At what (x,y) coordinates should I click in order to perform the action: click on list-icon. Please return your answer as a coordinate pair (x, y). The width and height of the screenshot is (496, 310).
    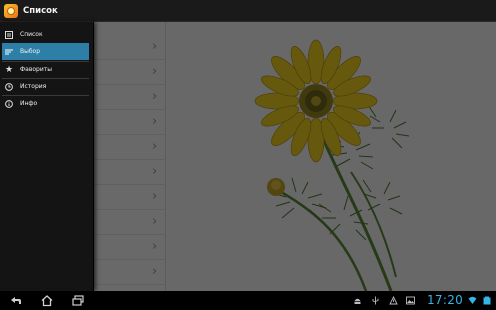
    Looking at the image, I should click on (9, 34).